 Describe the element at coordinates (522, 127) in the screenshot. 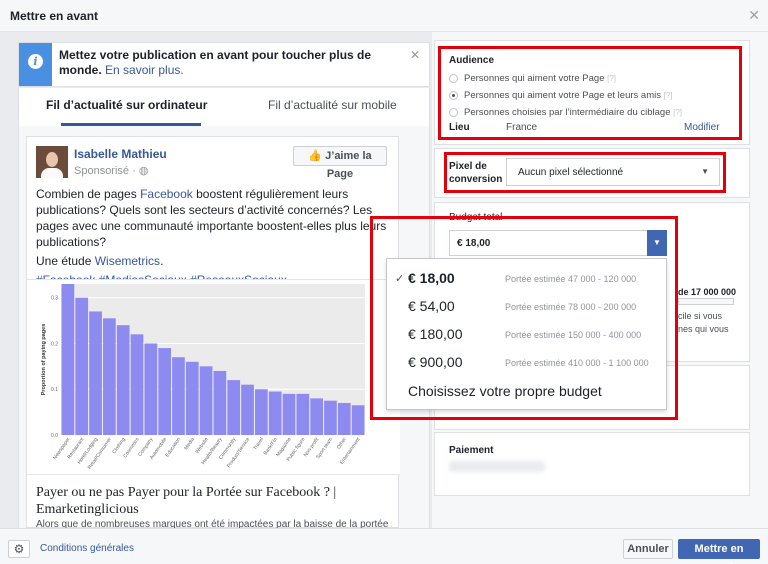

I see `location-value: France` at that location.